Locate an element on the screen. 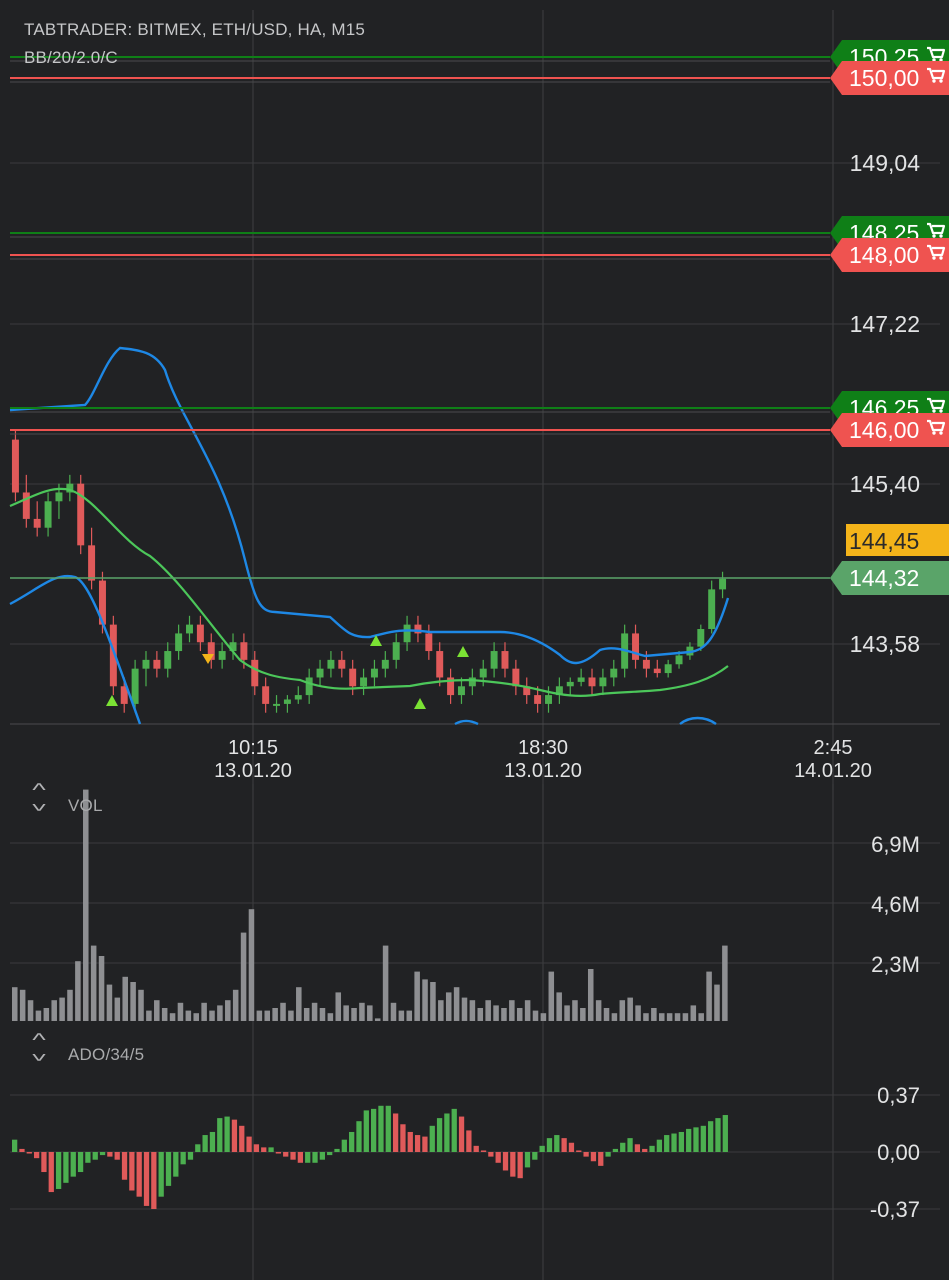 The height and width of the screenshot is (1280, 949). order-tag-sell: 146,00 is located at coordinates (889, 430).